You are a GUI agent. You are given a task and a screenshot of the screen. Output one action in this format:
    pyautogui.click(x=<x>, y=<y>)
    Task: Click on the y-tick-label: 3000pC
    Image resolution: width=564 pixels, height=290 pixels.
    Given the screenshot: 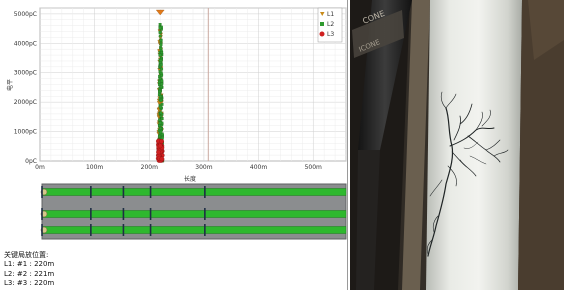 What is the action you would take?
    pyautogui.click(x=25, y=73)
    